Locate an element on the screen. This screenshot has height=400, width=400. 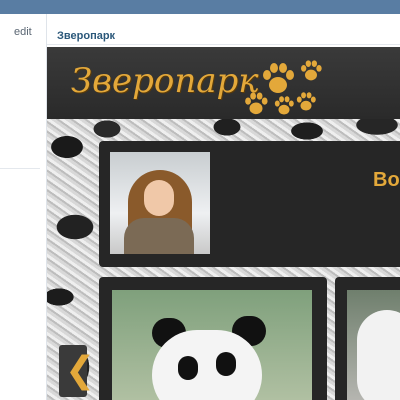
carousel-prev-button: ❮ is located at coordinates (77, 371).